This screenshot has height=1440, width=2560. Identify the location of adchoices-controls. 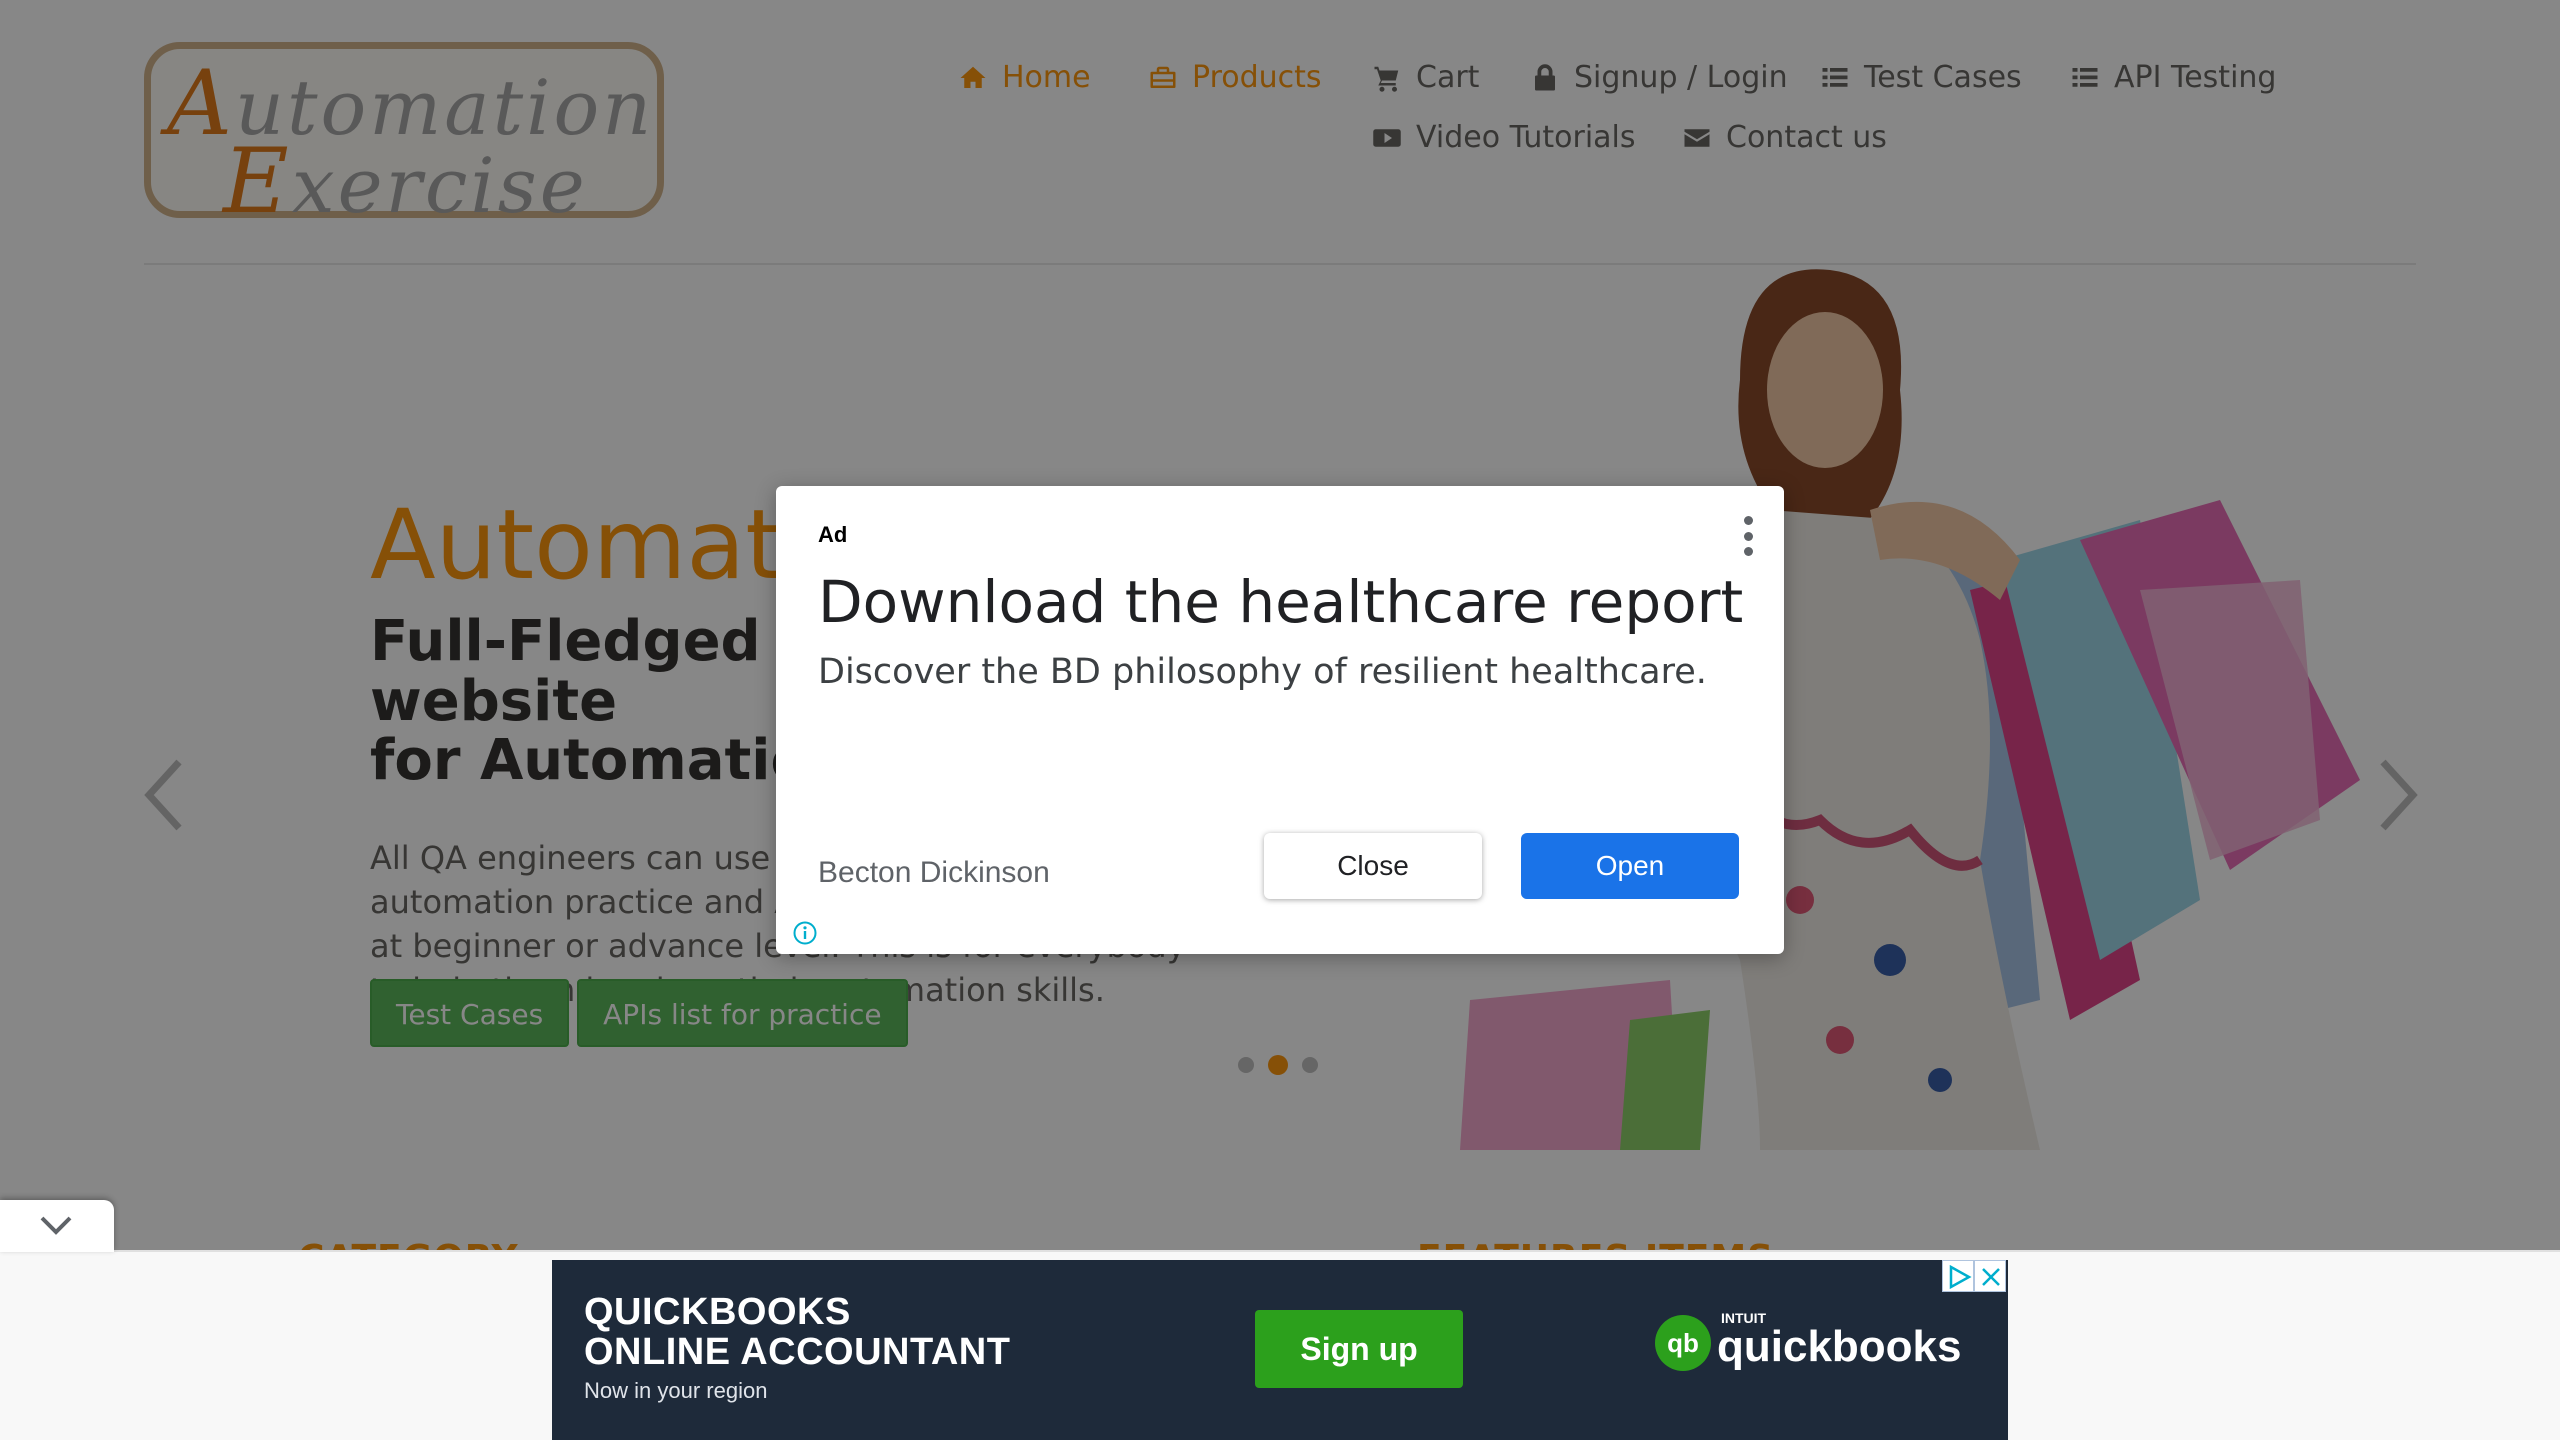
(1974, 1276).